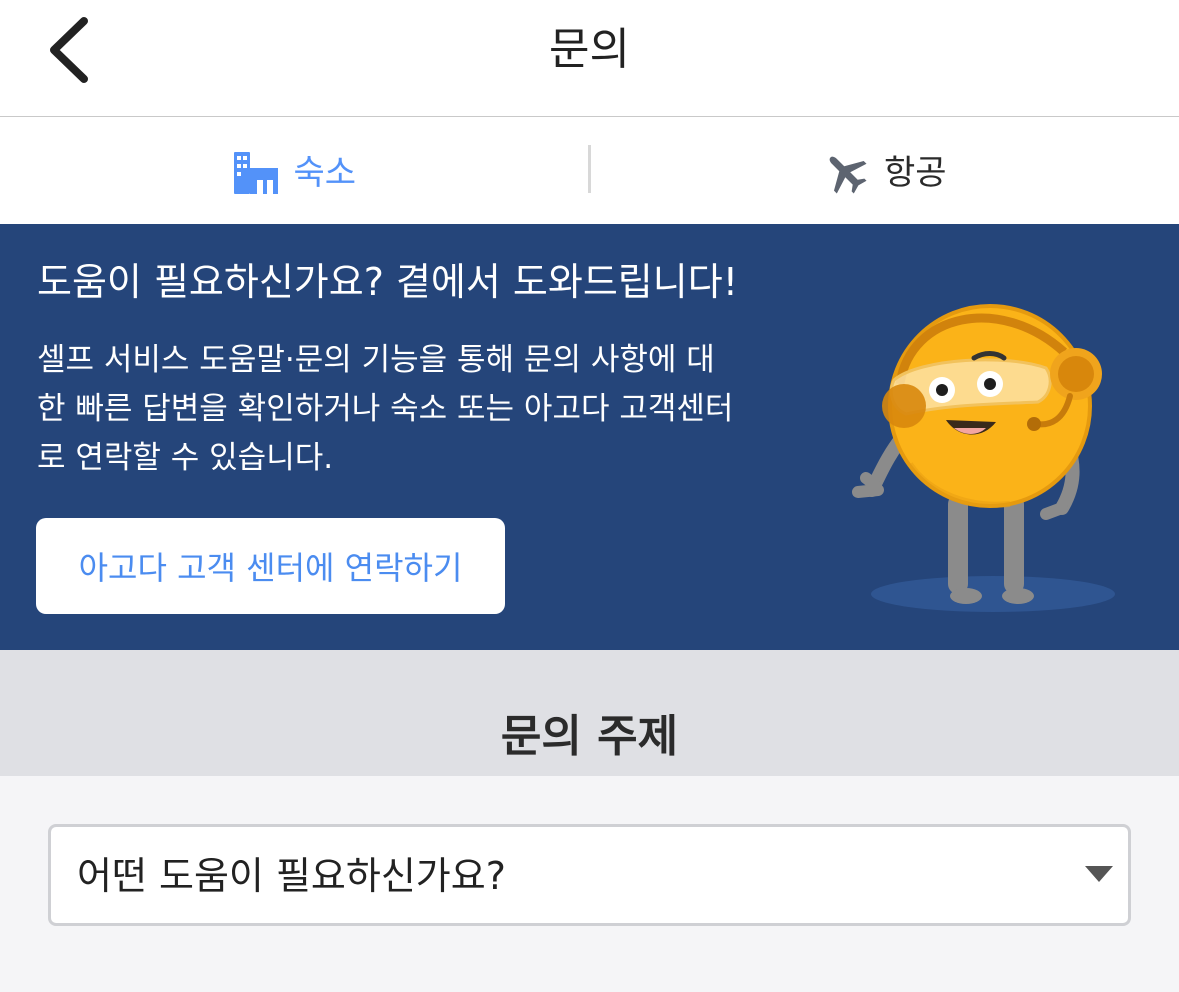 The width and height of the screenshot is (1179, 992). I want to click on banner-line: 셀프 서비스 도움말·문의 기능을 통해 문의 사항에 대, so click(376, 360).